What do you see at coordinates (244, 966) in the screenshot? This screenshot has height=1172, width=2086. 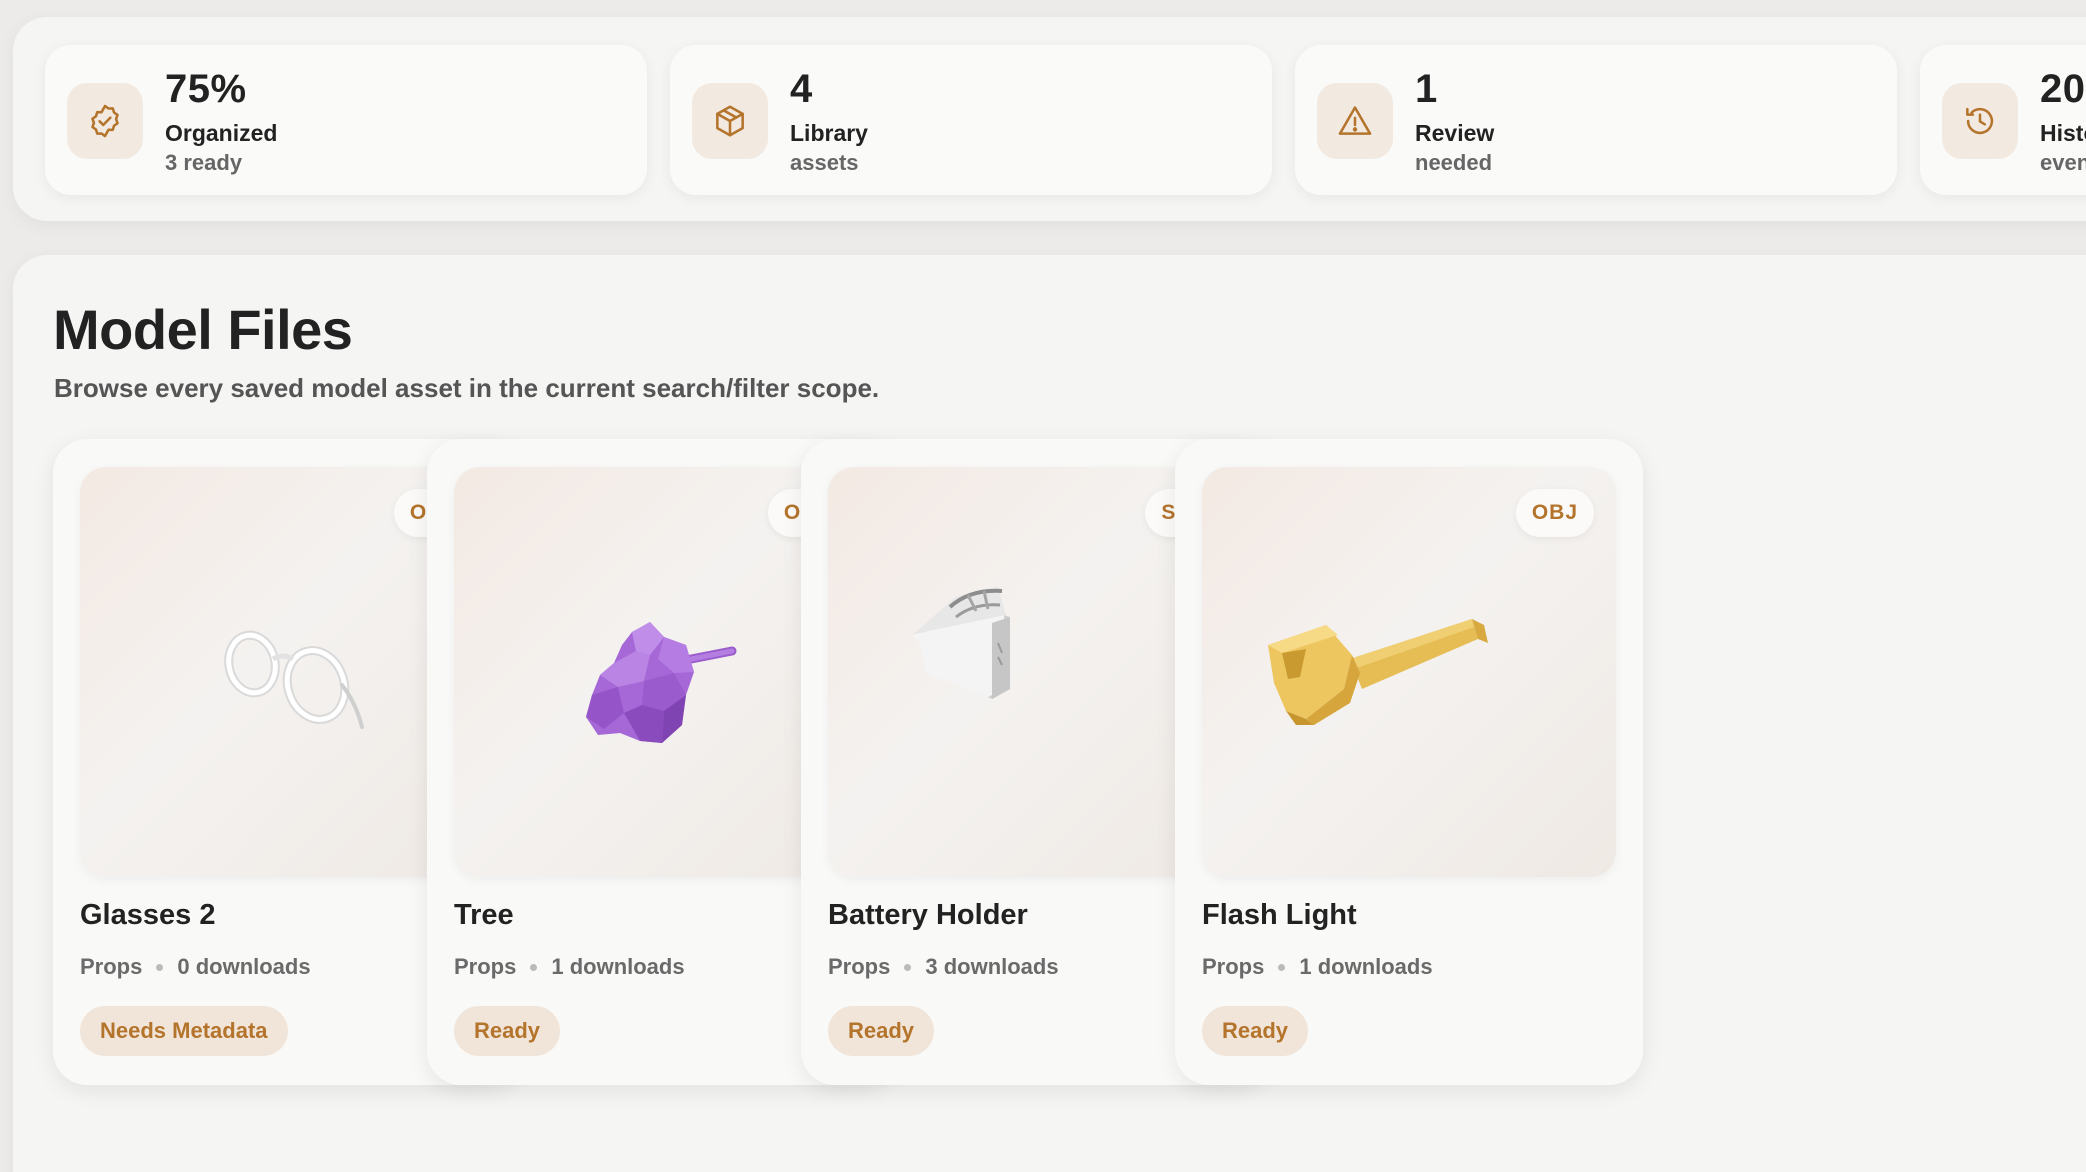 I see `model-downloads: 0 downloads` at bounding box center [244, 966].